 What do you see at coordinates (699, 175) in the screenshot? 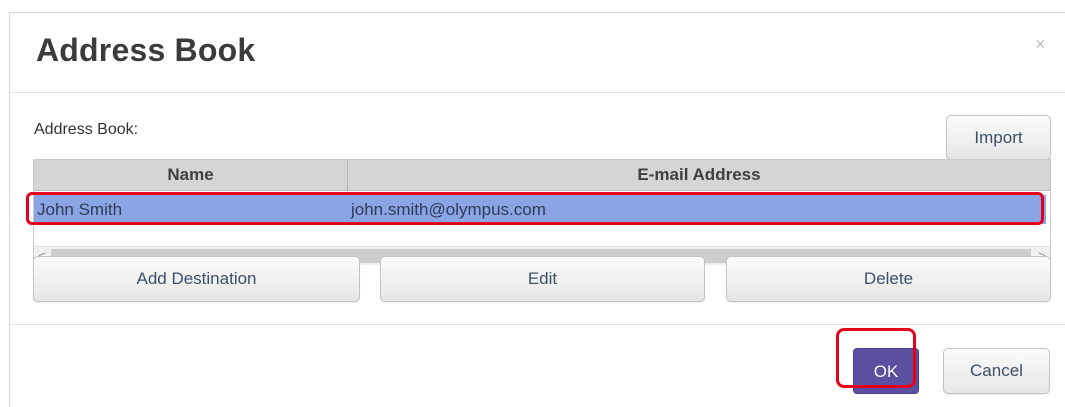
I see `column-header-email: E-mail Address` at bounding box center [699, 175].